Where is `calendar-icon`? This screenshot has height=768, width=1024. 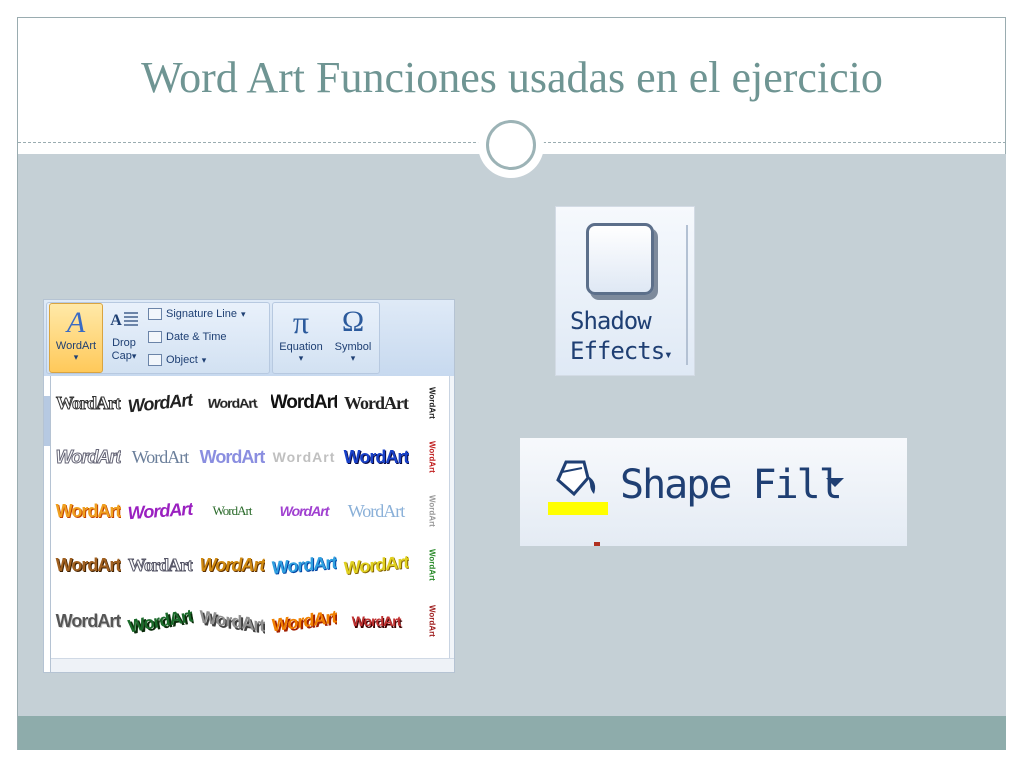 calendar-icon is located at coordinates (155, 337).